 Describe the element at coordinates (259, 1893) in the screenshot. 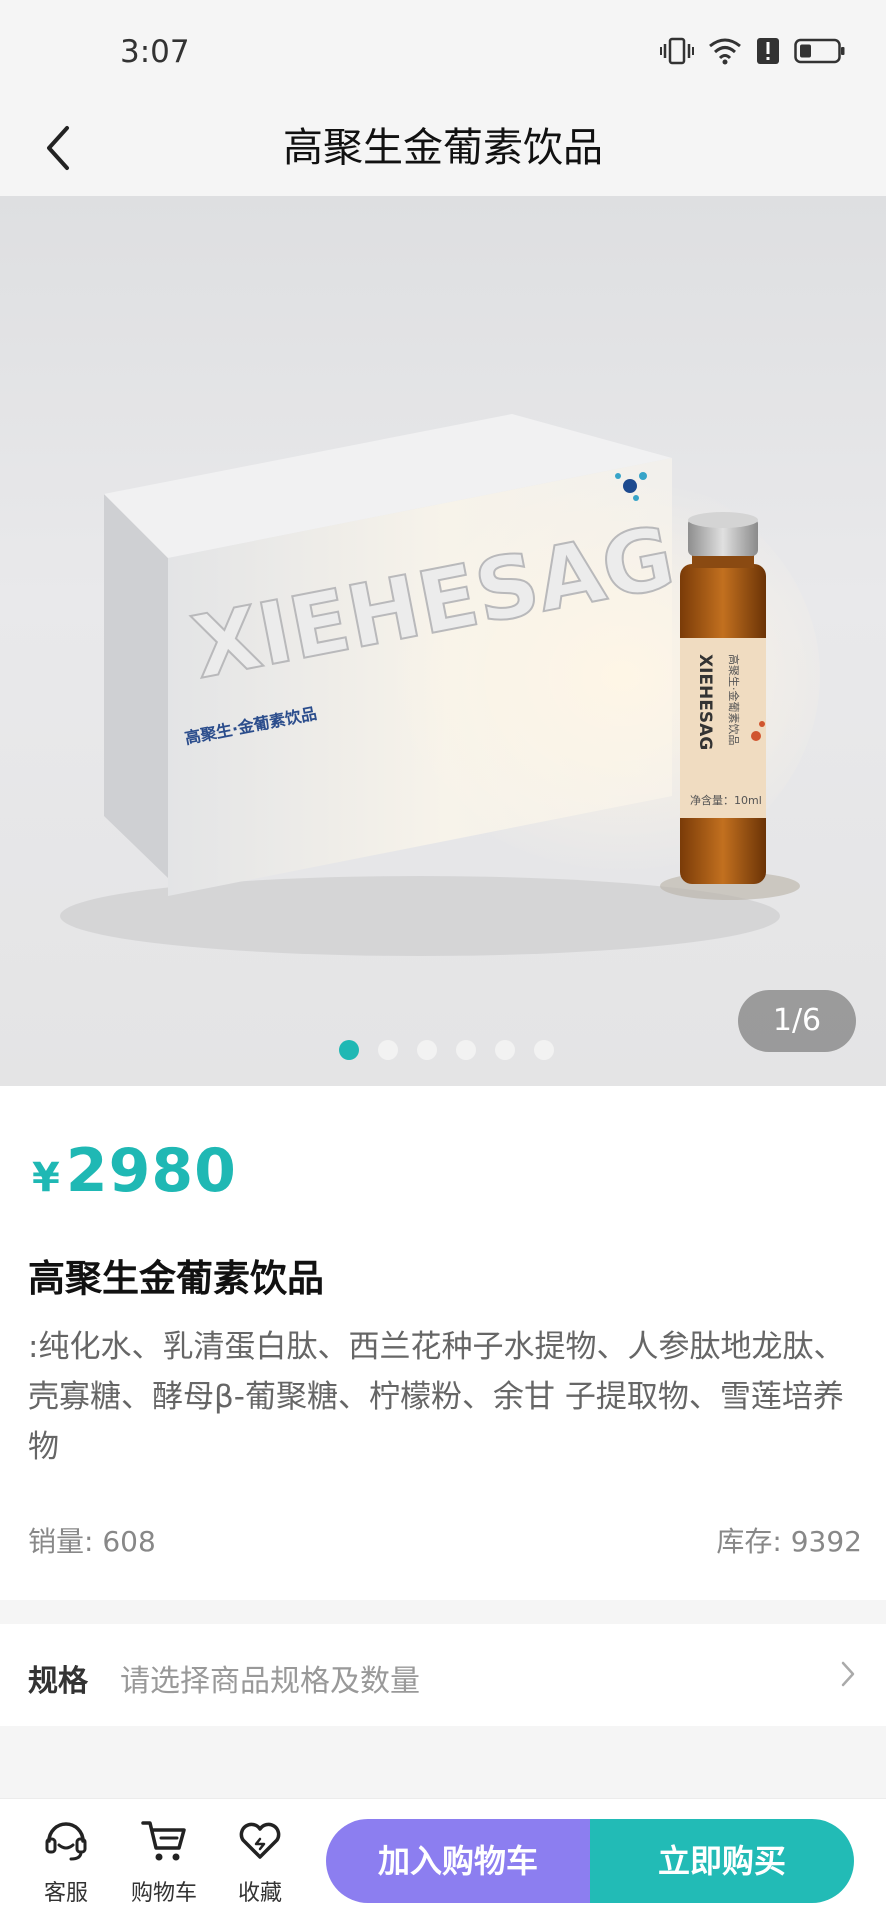

I see `favorite-label: 收藏` at that location.